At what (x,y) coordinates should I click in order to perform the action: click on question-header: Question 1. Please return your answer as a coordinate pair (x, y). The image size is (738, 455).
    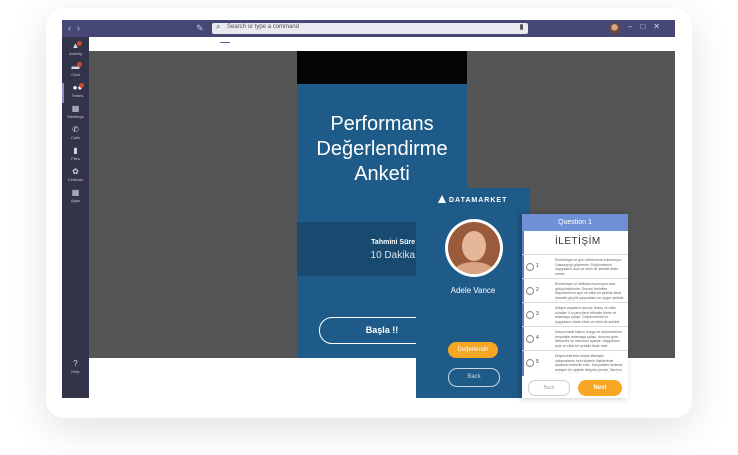
    Looking at the image, I should click on (575, 222).